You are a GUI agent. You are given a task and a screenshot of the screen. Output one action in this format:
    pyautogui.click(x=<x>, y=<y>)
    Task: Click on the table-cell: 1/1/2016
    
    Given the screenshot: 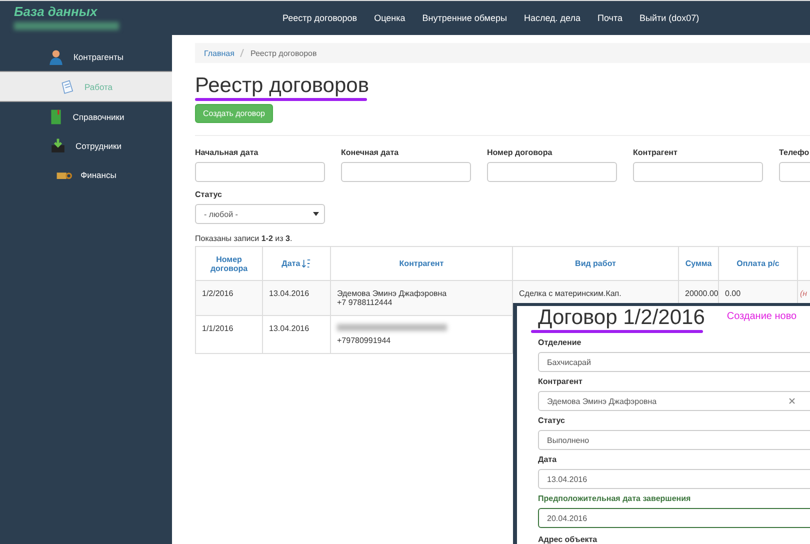 What is the action you would take?
    pyautogui.click(x=218, y=328)
    